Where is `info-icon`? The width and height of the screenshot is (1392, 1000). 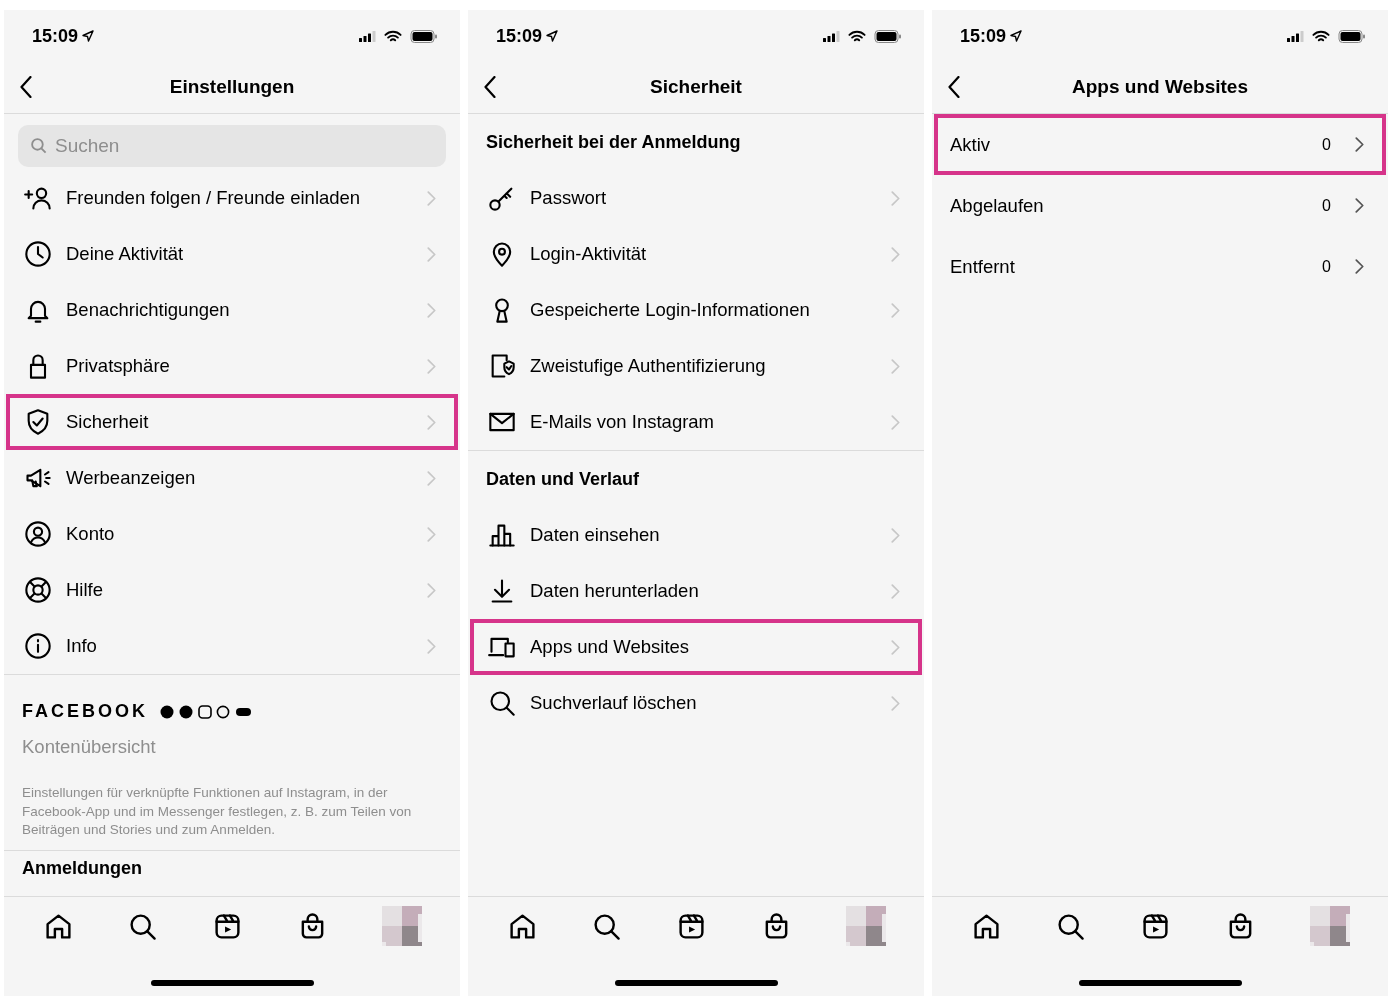 info-icon is located at coordinates (38, 646).